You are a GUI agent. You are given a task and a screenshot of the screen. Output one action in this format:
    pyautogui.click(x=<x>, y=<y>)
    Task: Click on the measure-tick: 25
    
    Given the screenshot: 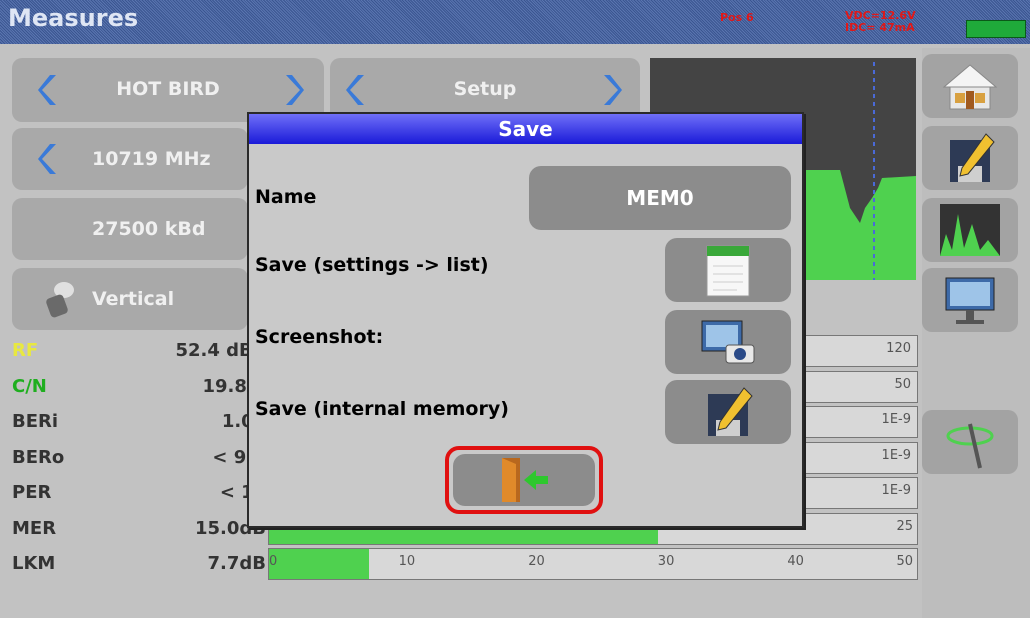 What is the action you would take?
    pyautogui.click(x=904, y=526)
    